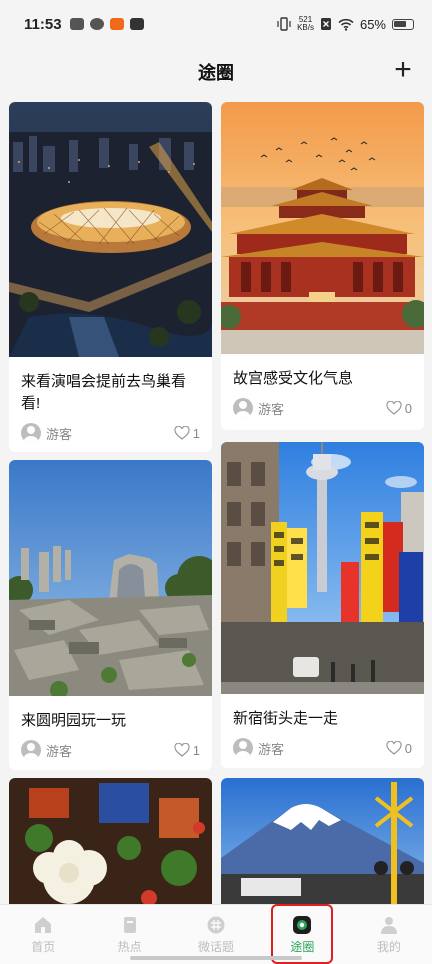 The height and width of the screenshot is (964, 432). I want to click on post-image-flowers, so click(110, 841).